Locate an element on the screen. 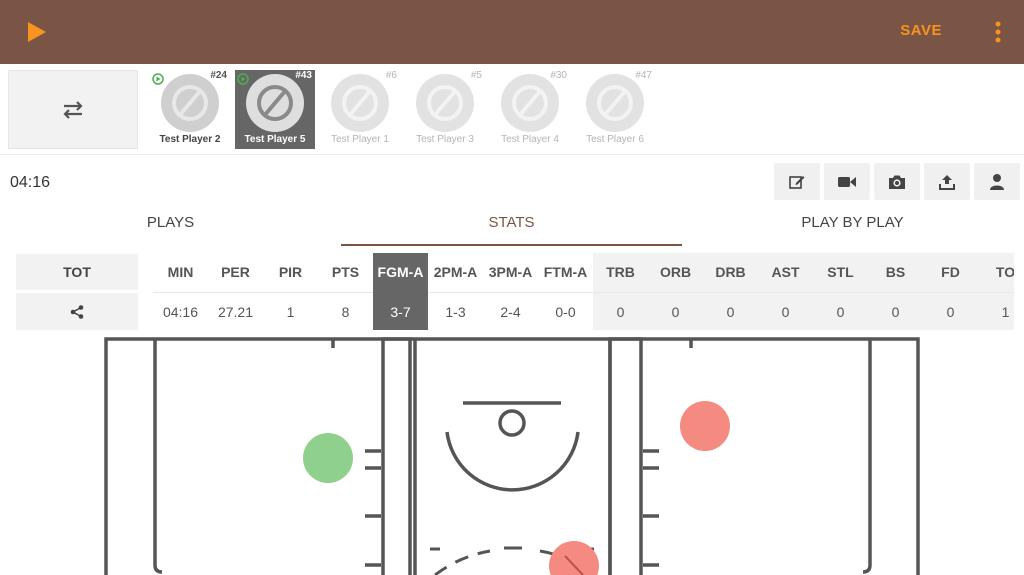 This screenshot has height=575, width=1024. stat-value-2pm-a: 1-3 is located at coordinates (455, 311).